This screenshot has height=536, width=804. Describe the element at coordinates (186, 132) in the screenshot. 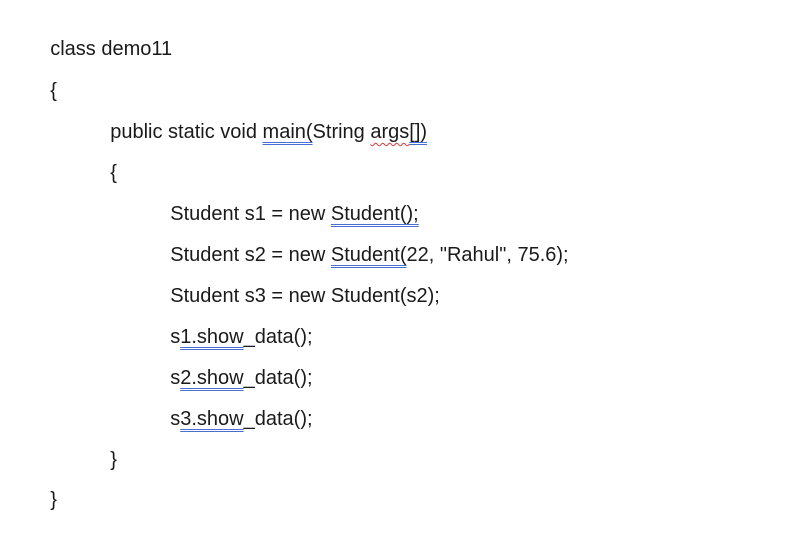

I see `code-text: public static void` at that location.